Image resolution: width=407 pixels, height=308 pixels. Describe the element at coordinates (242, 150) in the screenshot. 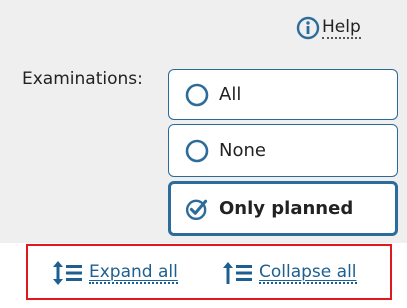

I see `option-none-label: None` at that location.